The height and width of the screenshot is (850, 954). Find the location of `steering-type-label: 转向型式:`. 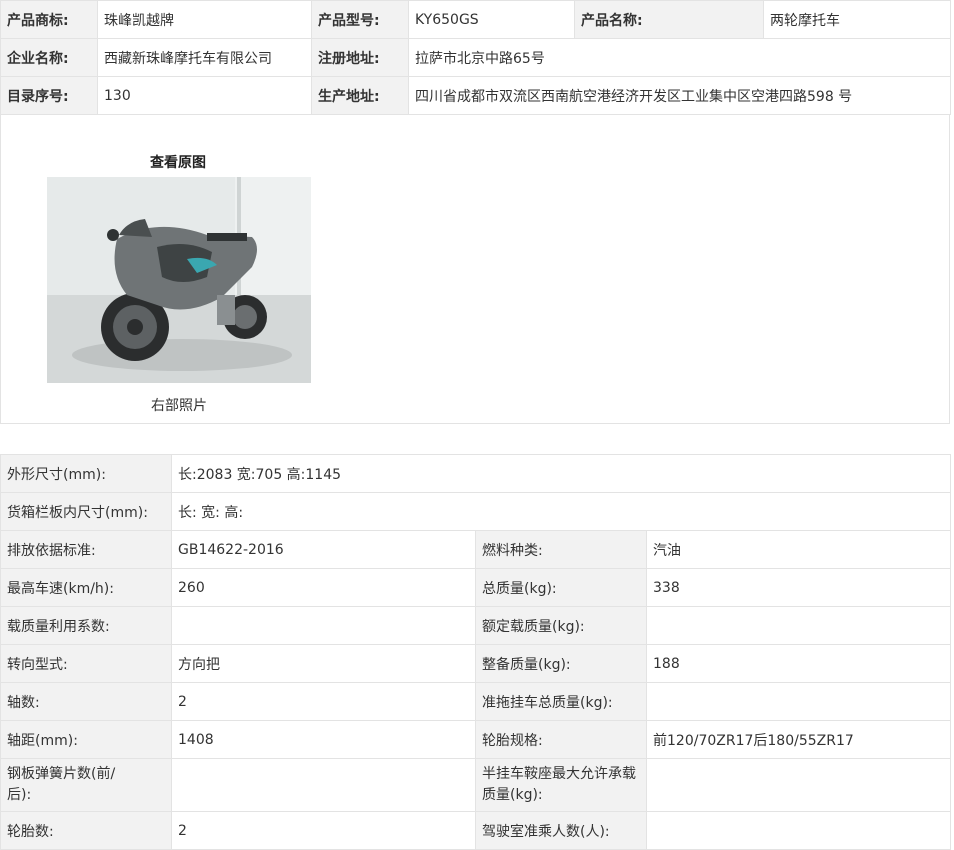

steering-type-label: 转向型式: is located at coordinates (86, 663).